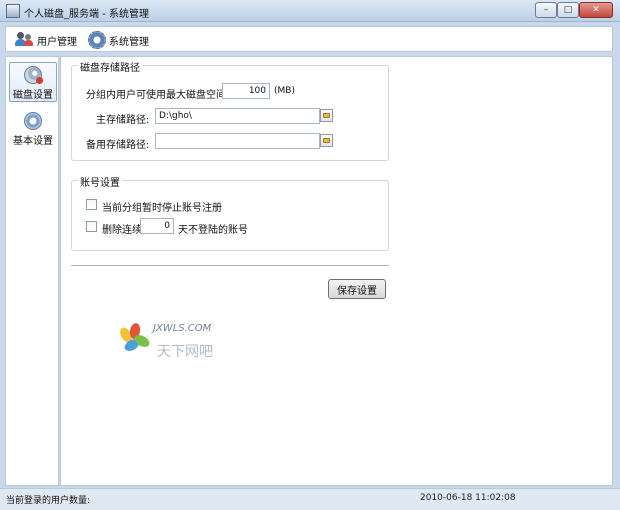  What do you see at coordinates (91, 204) in the screenshot?
I see `stop-register-checkbox` at bounding box center [91, 204].